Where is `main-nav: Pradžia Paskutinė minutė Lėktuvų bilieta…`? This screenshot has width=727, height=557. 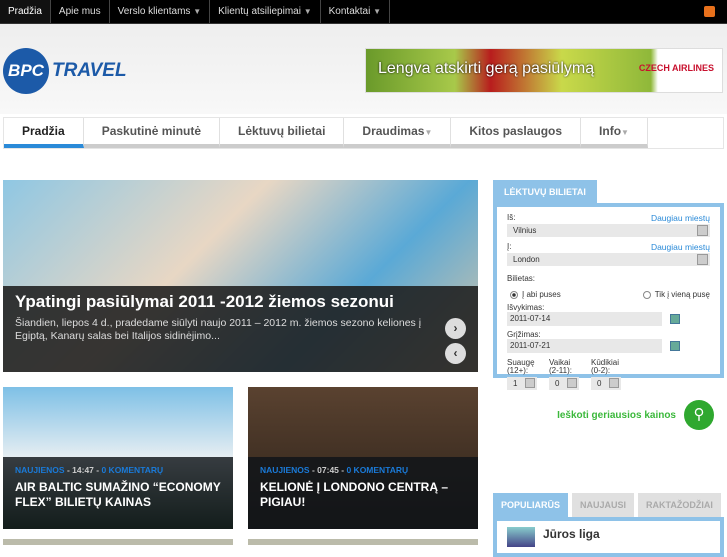
main-nav: Pradžia Paskutinė minutė Lėktuvų bilieta… is located at coordinates (363, 133).